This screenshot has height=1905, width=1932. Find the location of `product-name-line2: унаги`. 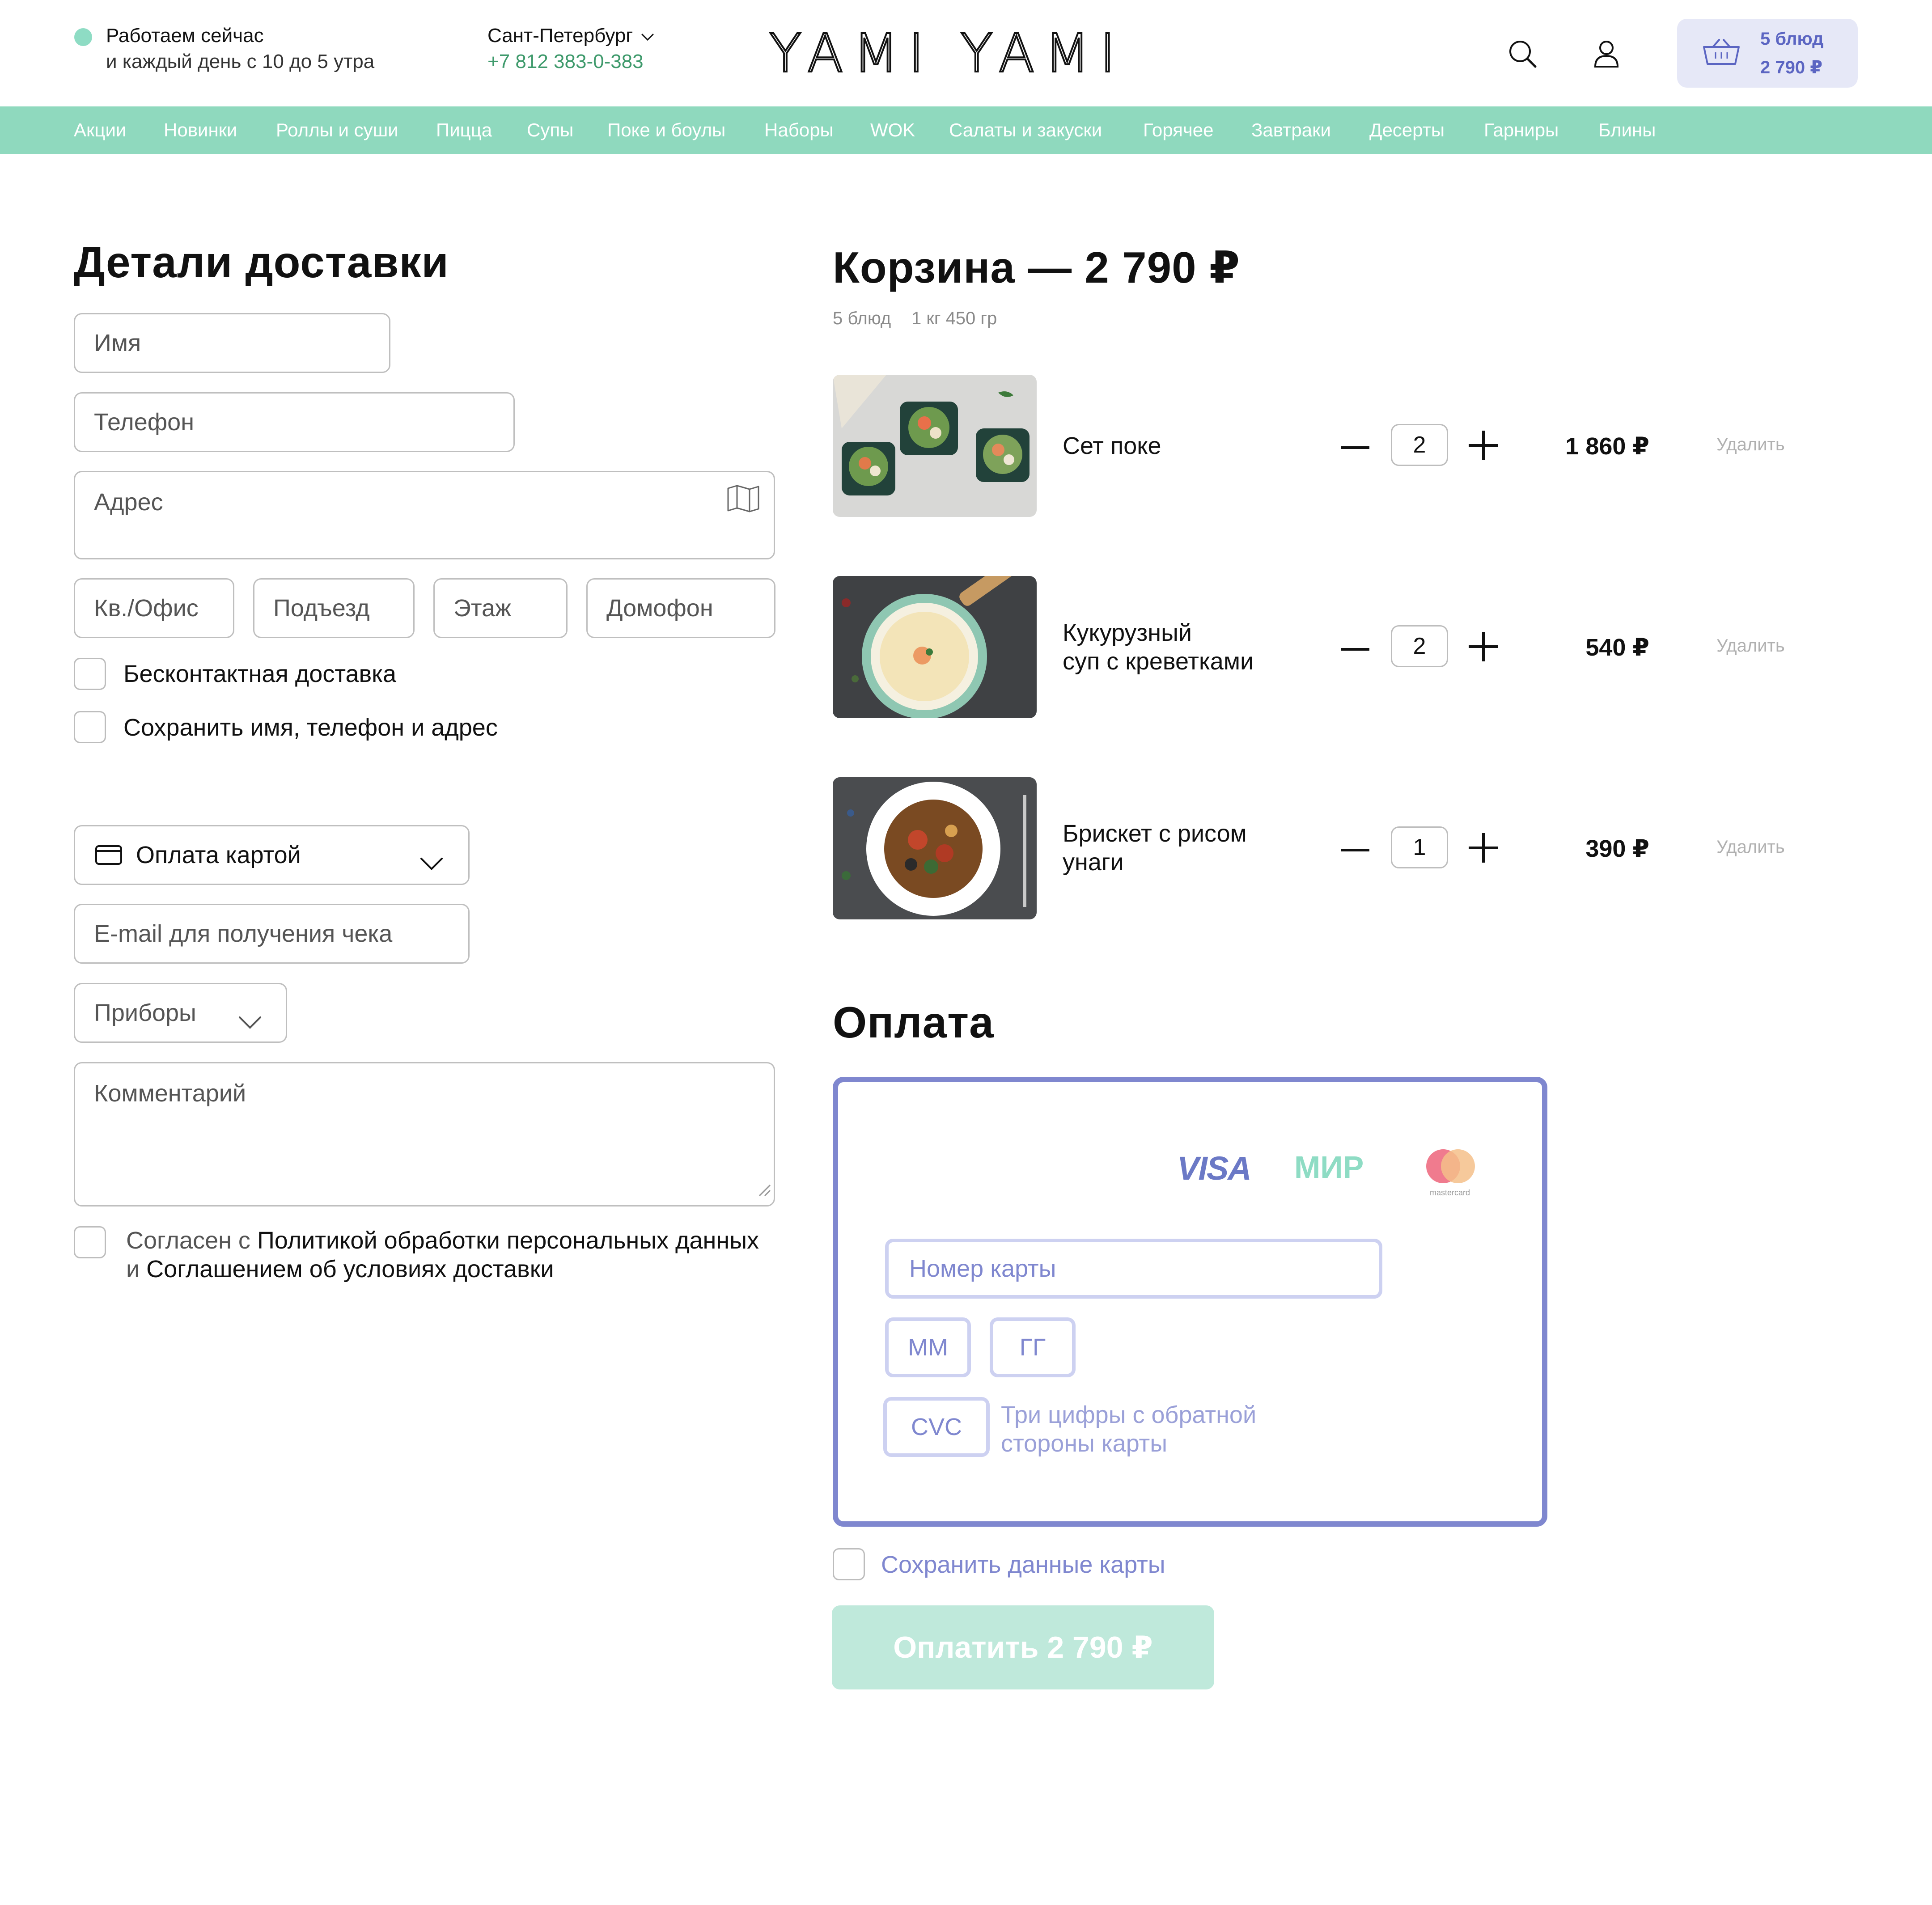

product-name-line2: унаги is located at coordinates (1093, 862).